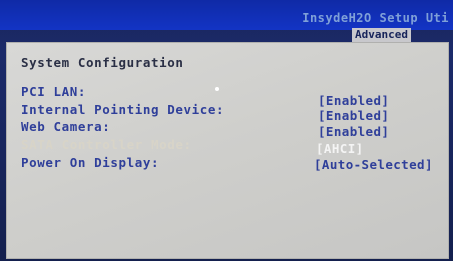 The height and width of the screenshot is (261, 453). I want to click on setting-value-internal-pointing-device: [Enabled], so click(353, 116).